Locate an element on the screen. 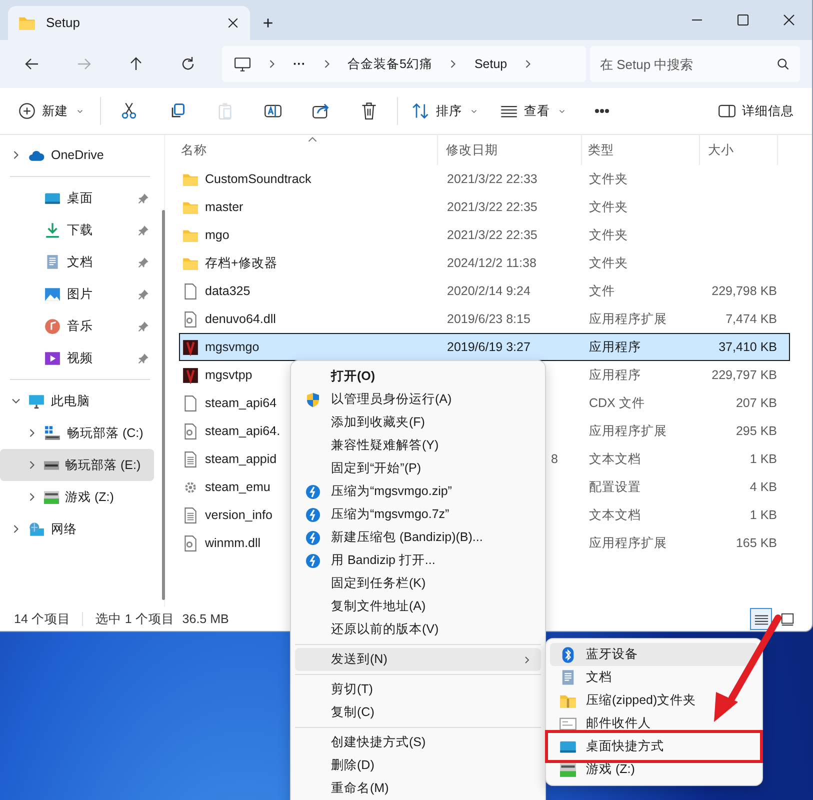 The height and width of the screenshot is (800, 813). file-name: steam_api64. is located at coordinates (242, 431).